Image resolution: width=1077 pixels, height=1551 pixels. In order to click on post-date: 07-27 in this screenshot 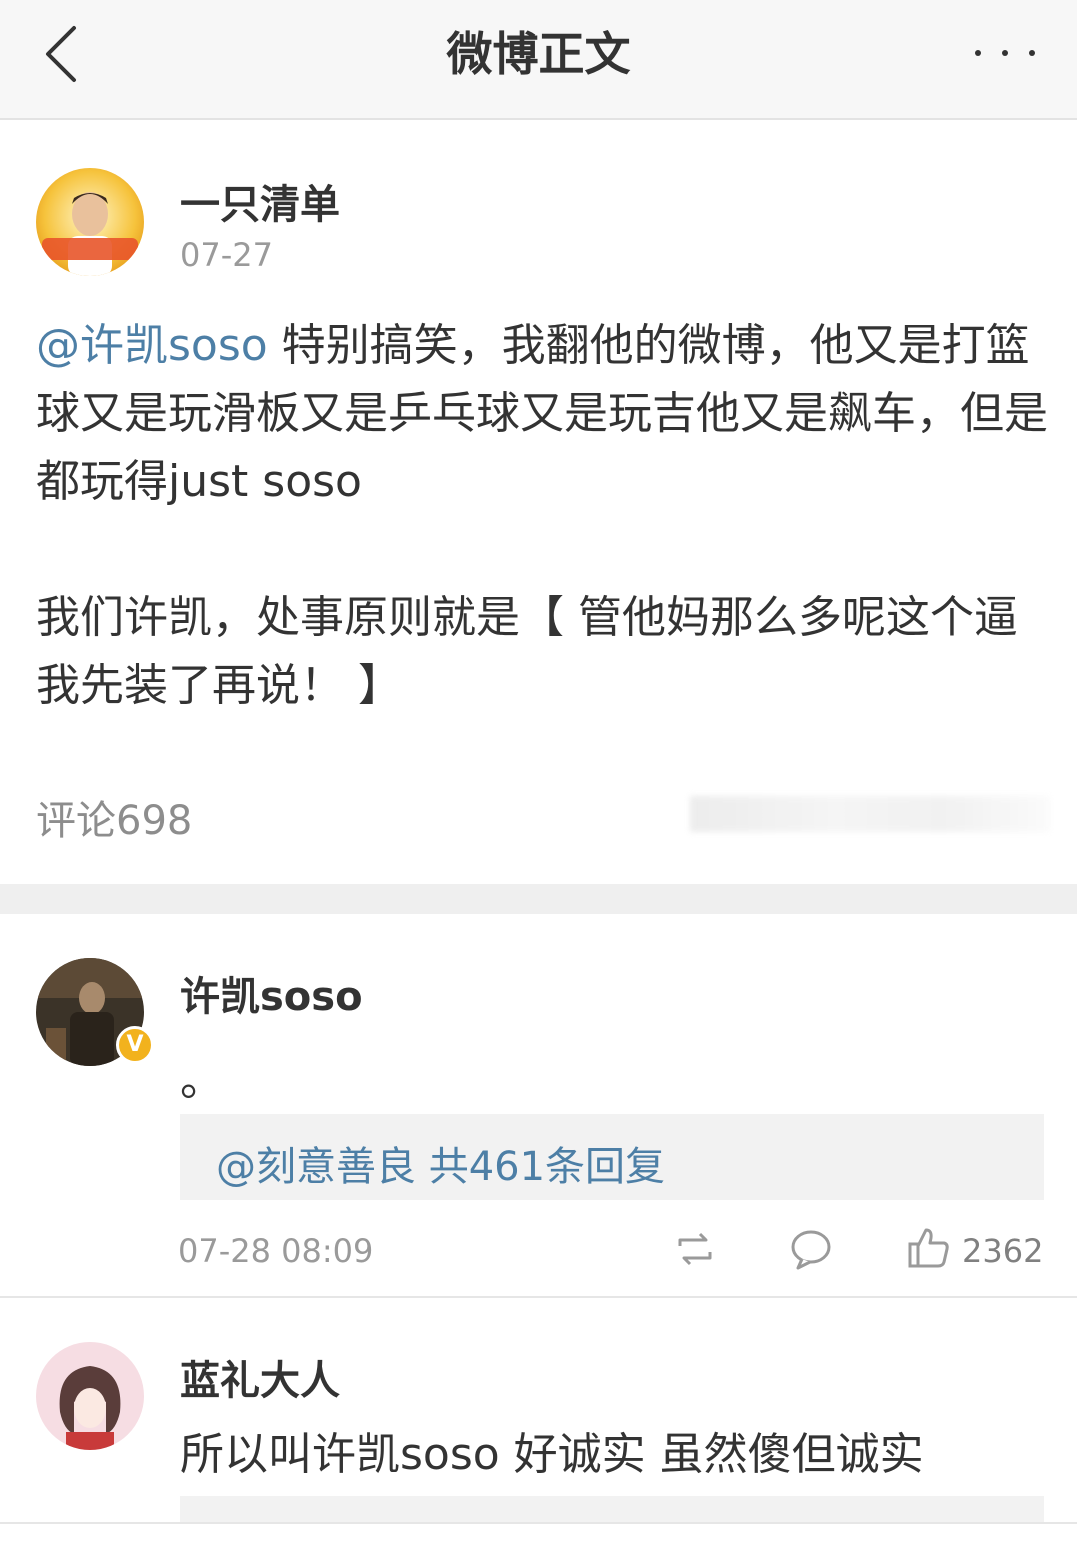, I will do `click(226, 255)`.